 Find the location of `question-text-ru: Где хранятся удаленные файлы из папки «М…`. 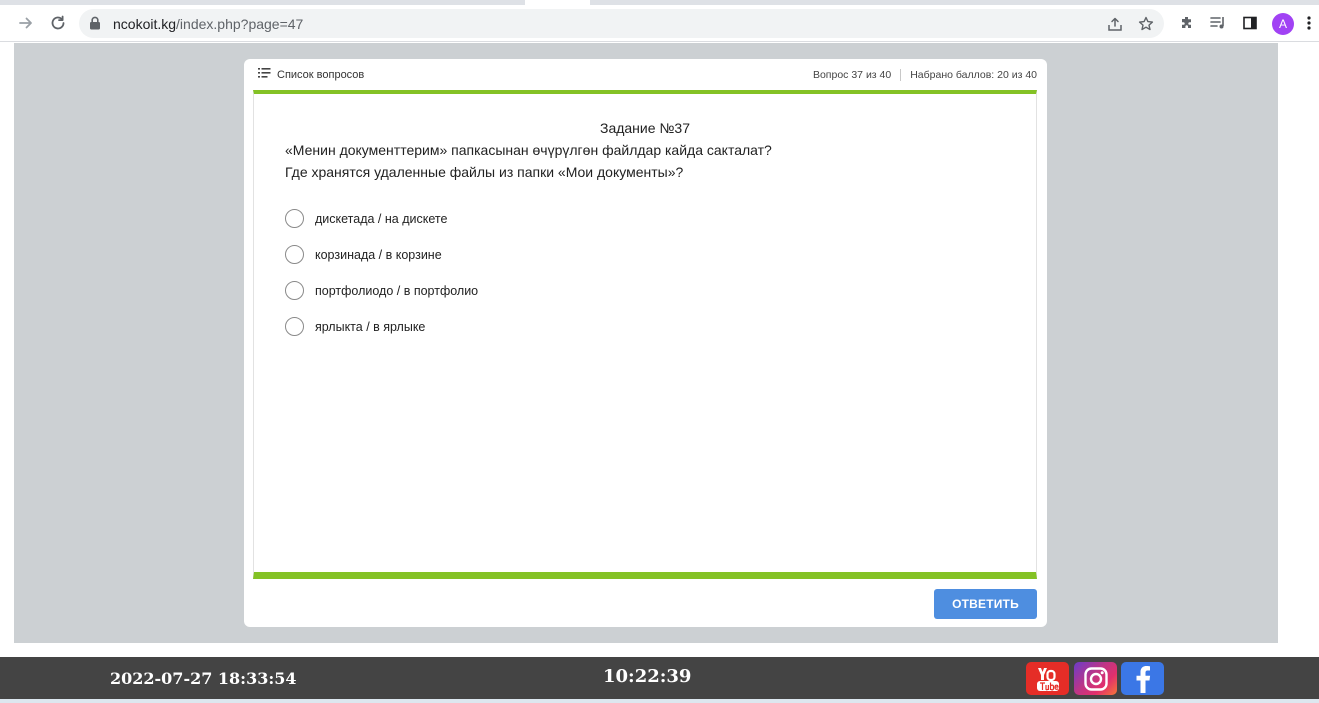

question-text-ru: Где хранятся удаленные файлы из папки «М… is located at coordinates (484, 172).